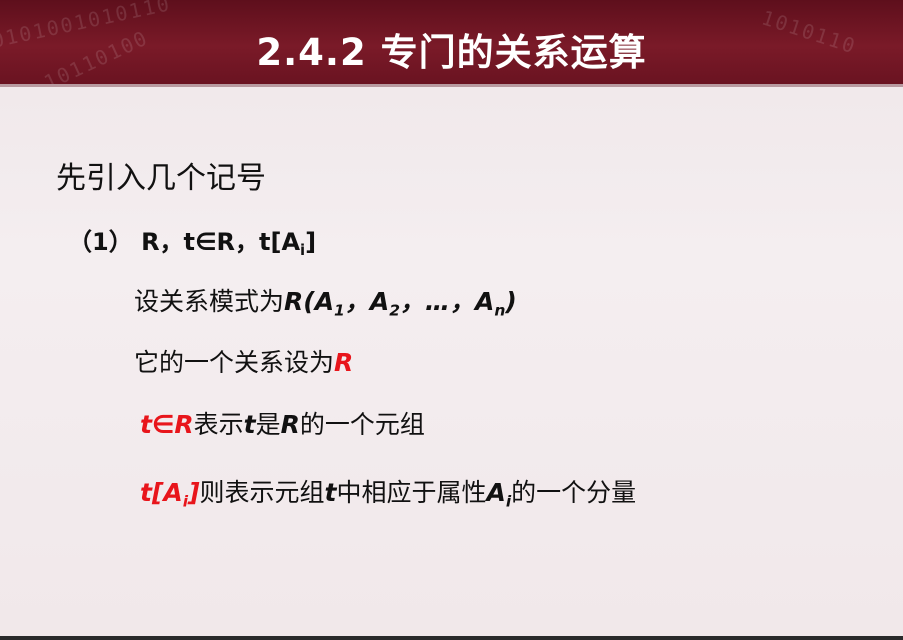  What do you see at coordinates (161, 178) in the screenshot?
I see `intro-text: 先引入几个记号` at bounding box center [161, 178].